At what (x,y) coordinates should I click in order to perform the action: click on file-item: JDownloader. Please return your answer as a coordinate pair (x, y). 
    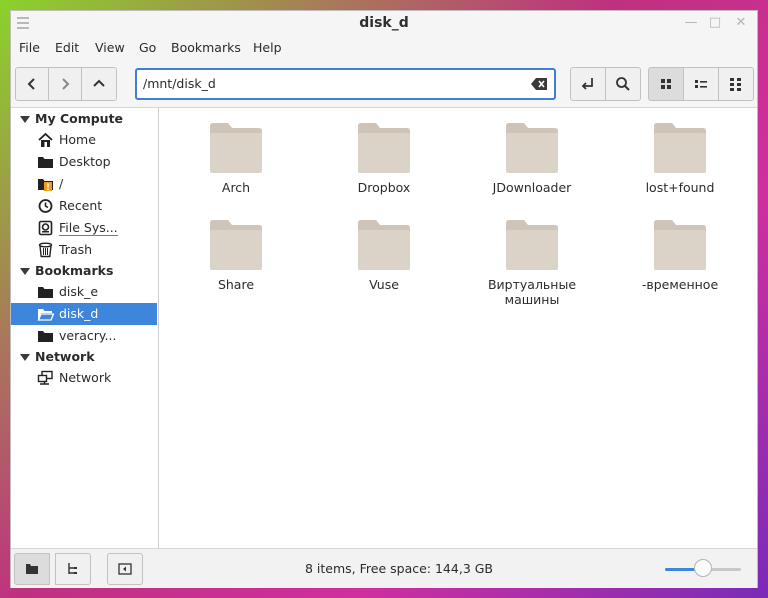
    Looking at the image, I should click on (532, 158).